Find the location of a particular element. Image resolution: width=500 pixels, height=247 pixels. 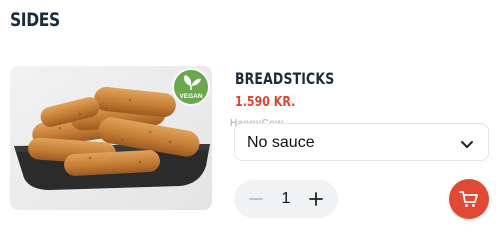

decrease-quantity-button is located at coordinates (256, 199).